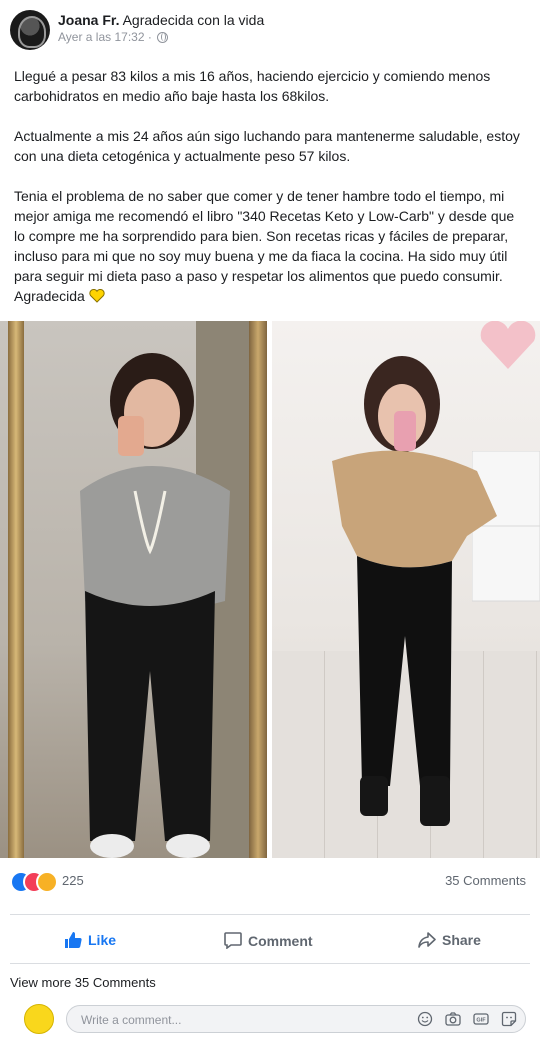 This screenshot has width=540, height=1042. I want to click on camera-icon, so click(453, 1019).